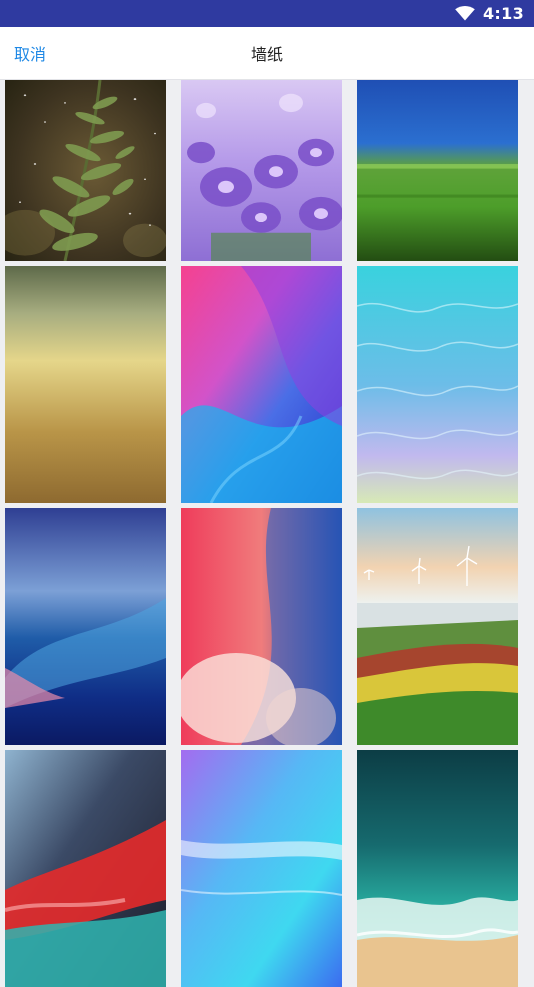  Describe the element at coordinates (261, 868) in the screenshot. I see `wallpaper-tile-purple-cyan-light` at that location.